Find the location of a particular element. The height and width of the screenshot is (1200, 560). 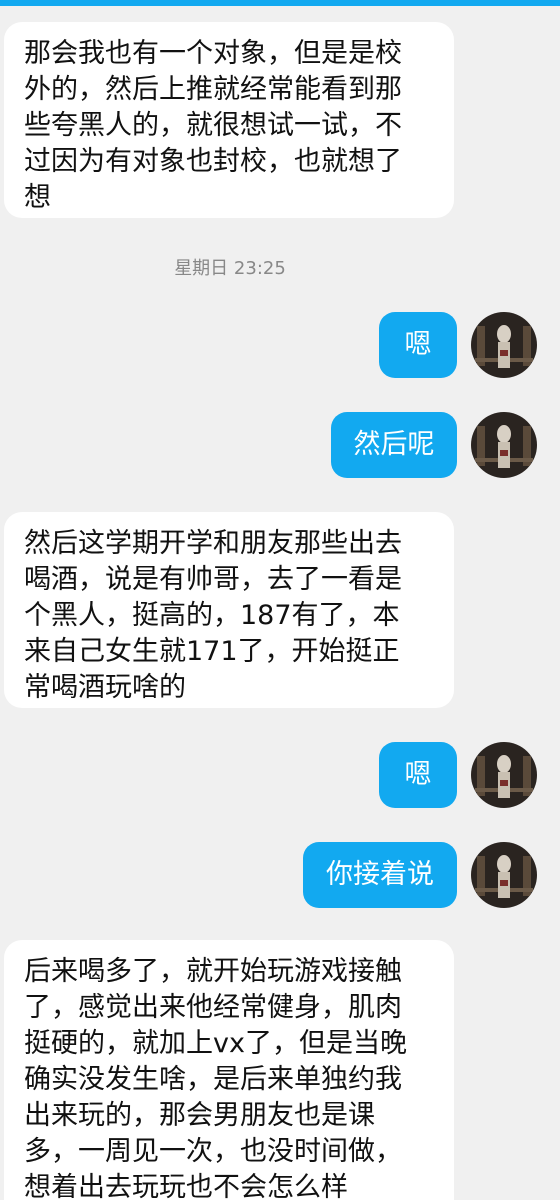

message-timestamp: 星期日 23:25 is located at coordinates (230, 268).